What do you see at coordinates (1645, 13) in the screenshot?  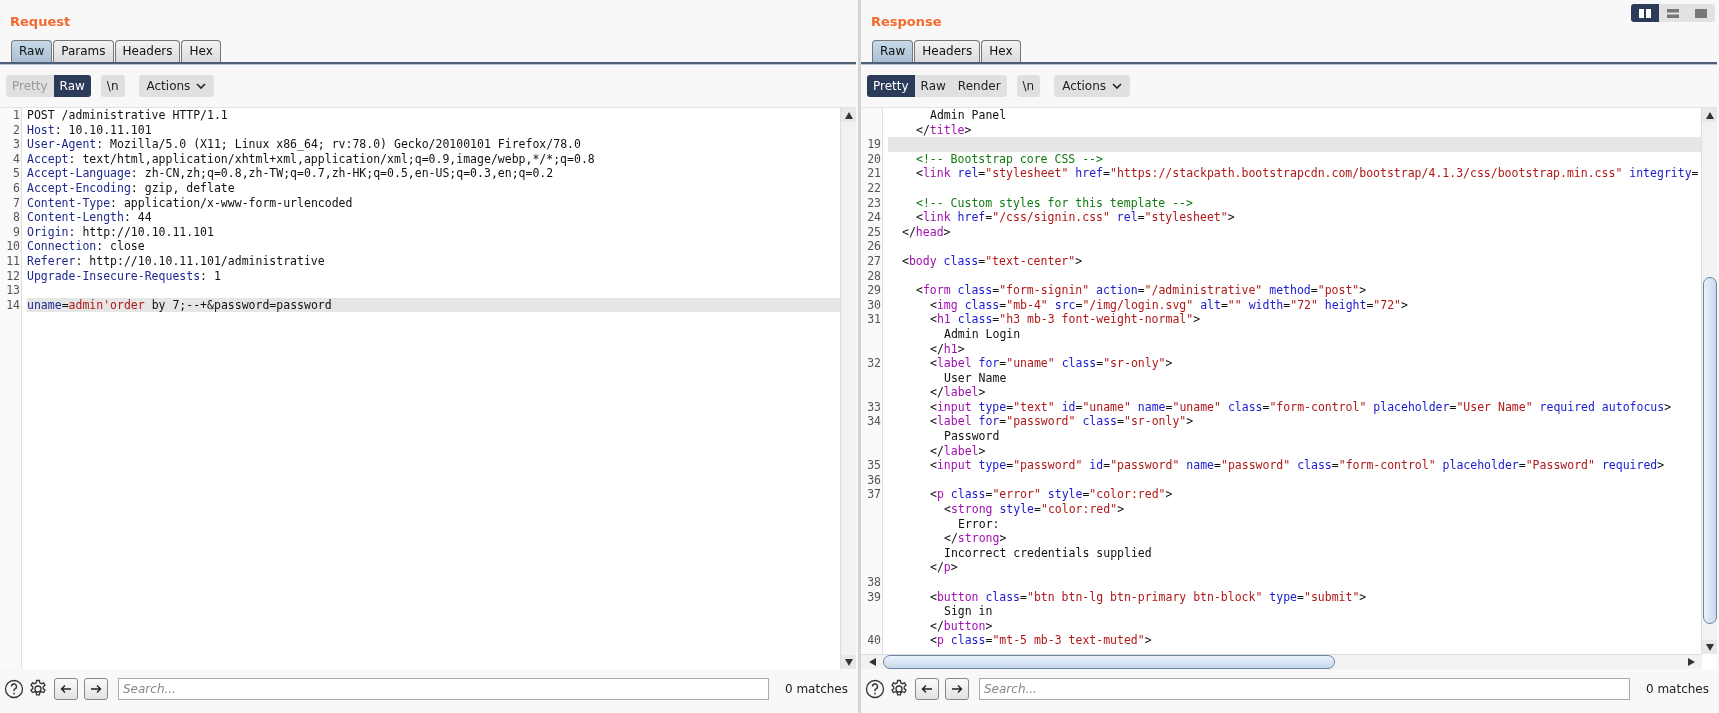 I see `side-by-side-layout-icon` at bounding box center [1645, 13].